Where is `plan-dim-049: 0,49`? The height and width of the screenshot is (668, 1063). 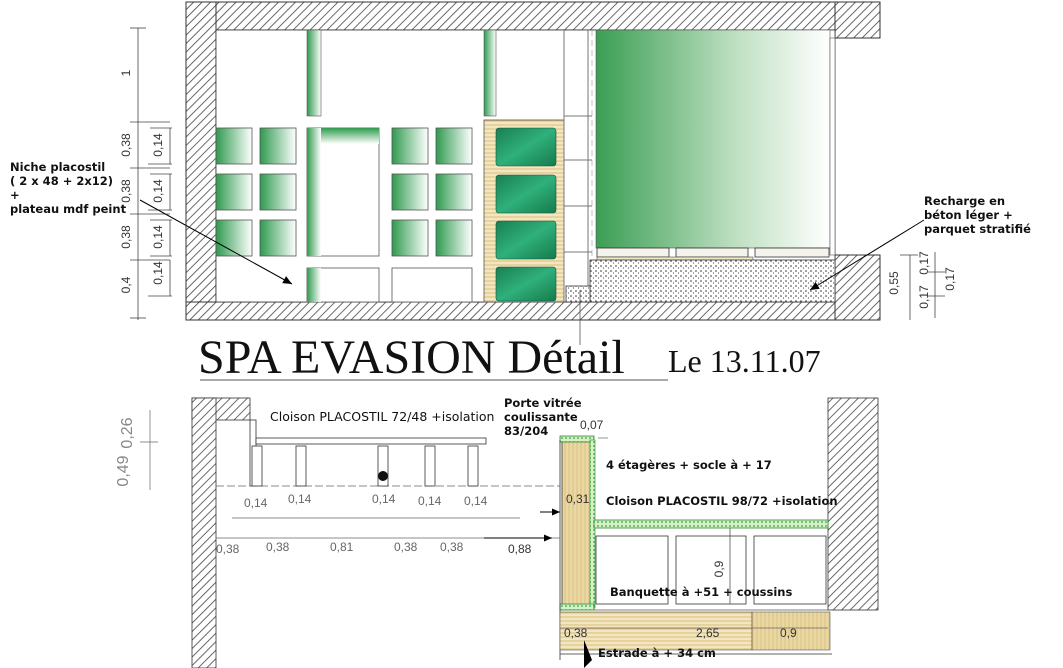 plan-dim-049: 0,49 is located at coordinates (123, 471).